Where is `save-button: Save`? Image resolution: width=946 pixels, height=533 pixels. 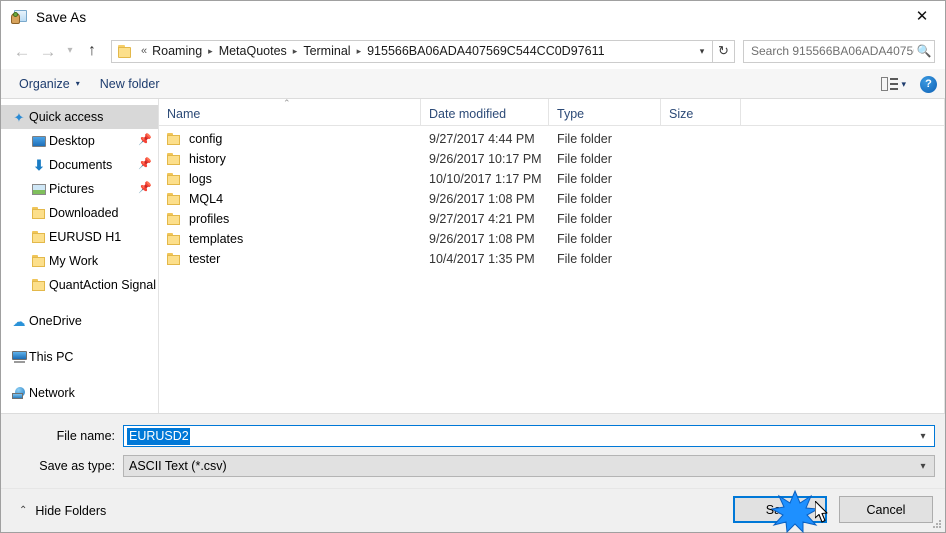 save-button: Save is located at coordinates (780, 509).